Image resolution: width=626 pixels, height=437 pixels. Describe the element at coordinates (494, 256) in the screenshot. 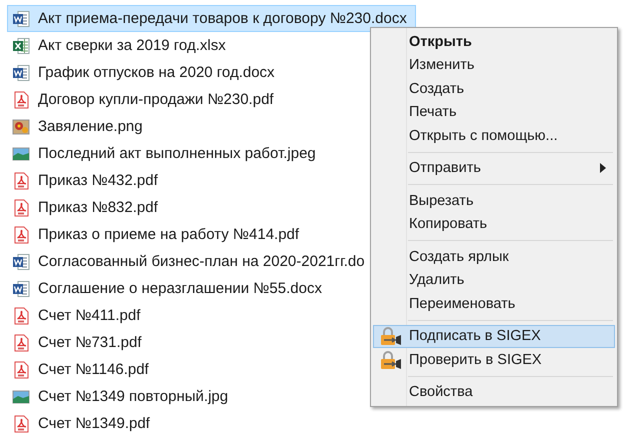

I see `menu-item: Создать ярлык` at that location.